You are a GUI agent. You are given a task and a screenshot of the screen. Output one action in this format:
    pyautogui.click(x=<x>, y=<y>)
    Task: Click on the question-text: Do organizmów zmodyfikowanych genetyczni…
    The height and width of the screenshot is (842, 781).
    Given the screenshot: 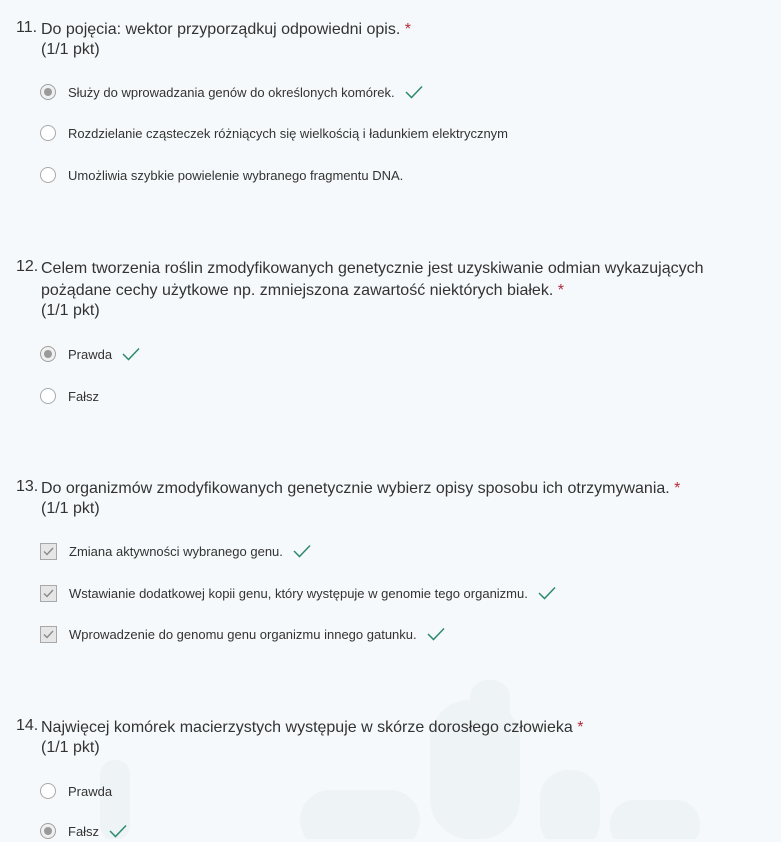 What is the action you would take?
    pyautogui.click(x=393, y=489)
    